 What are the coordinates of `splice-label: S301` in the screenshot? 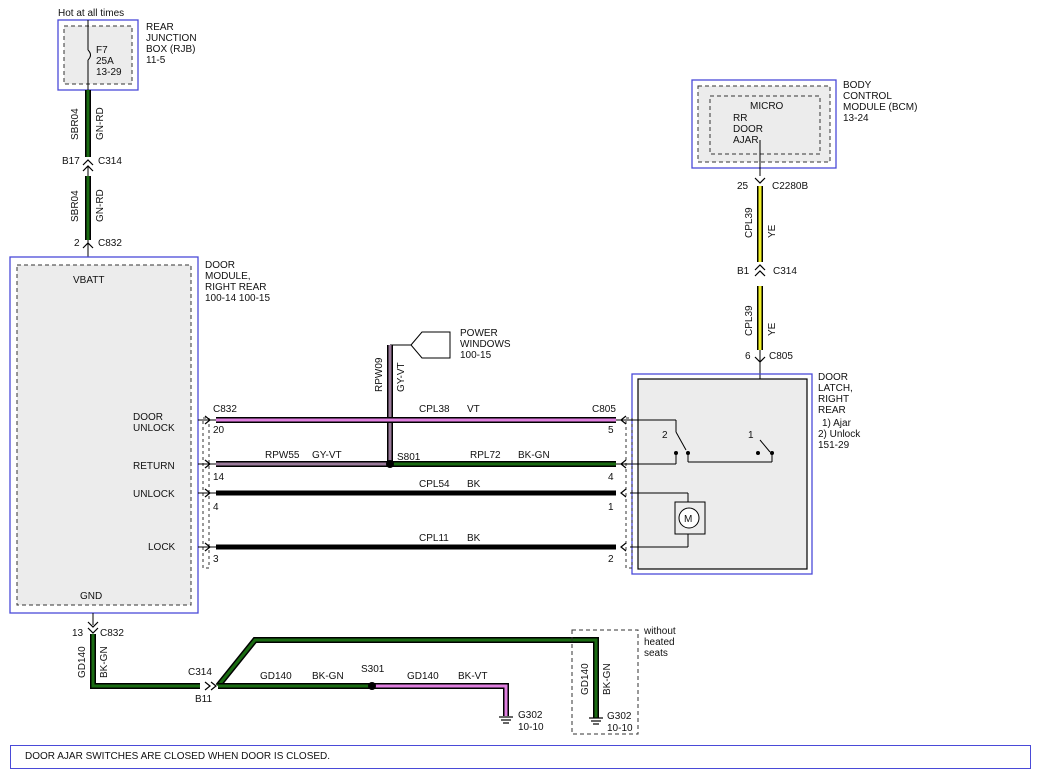 It's located at (373, 669).